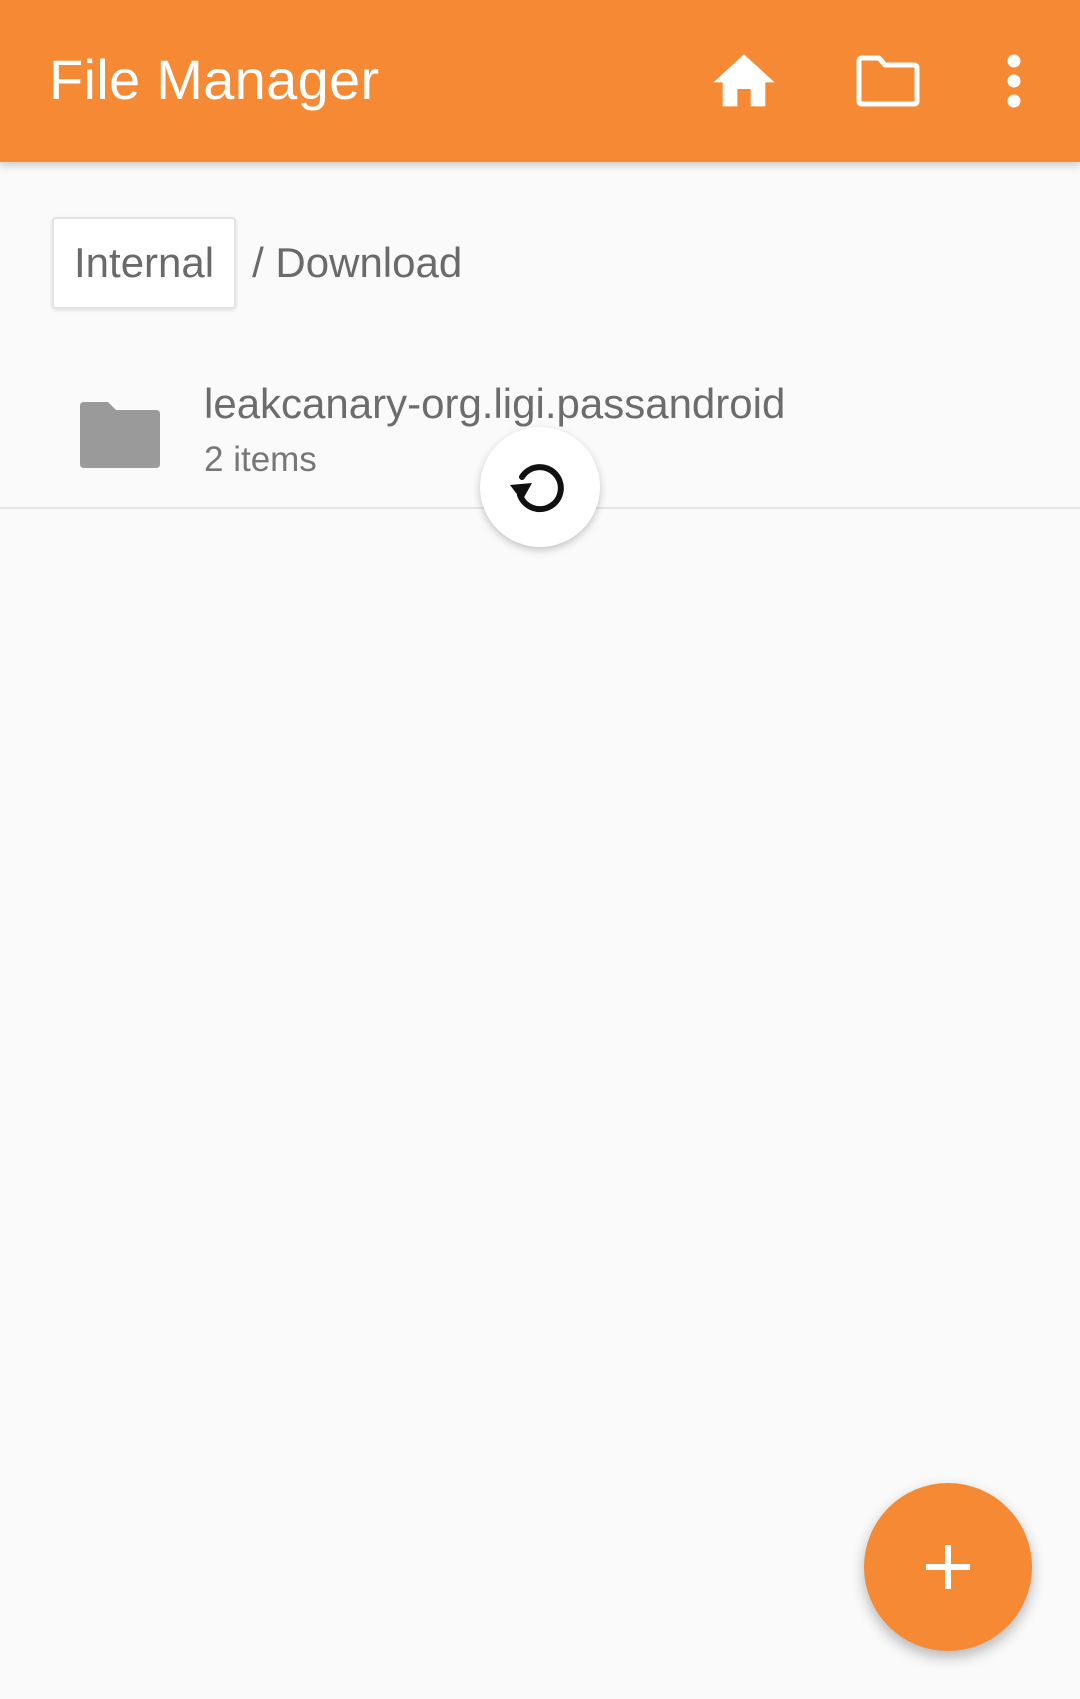 Image resolution: width=1080 pixels, height=1699 pixels. I want to click on refresh-indicator, so click(540, 487).